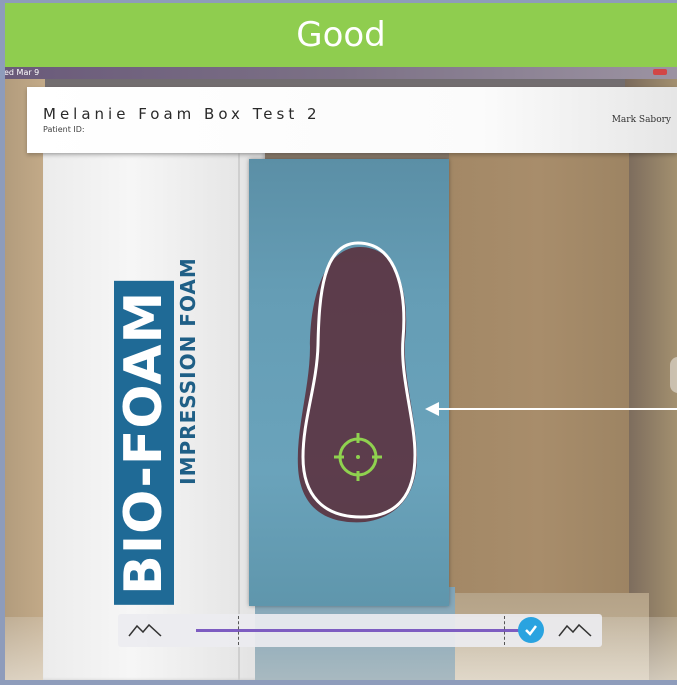 The width and height of the screenshot is (677, 685). I want to click on checkmark-icon, so click(531, 630).